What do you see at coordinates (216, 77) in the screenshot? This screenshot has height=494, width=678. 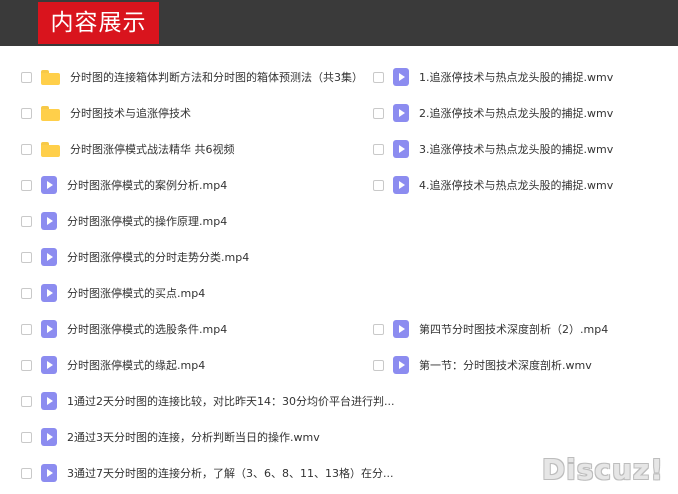 I see `item-name: 分时图的连接箱体判断方法和分时图的箱体预测法（共3集）` at bounding box center [216, 77].